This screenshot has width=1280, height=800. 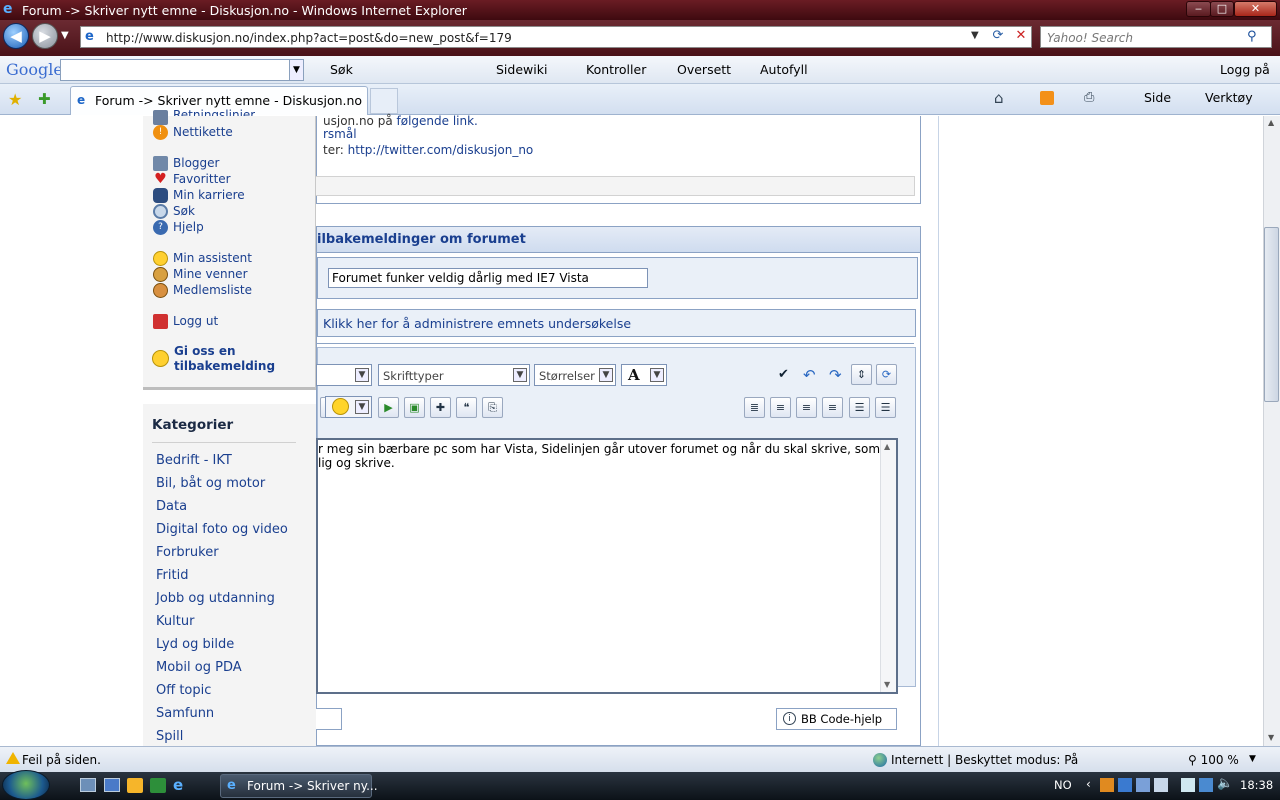 I want to click on menu-item-retningslinjer: Retningslinjer, so click(x=214, y=112).